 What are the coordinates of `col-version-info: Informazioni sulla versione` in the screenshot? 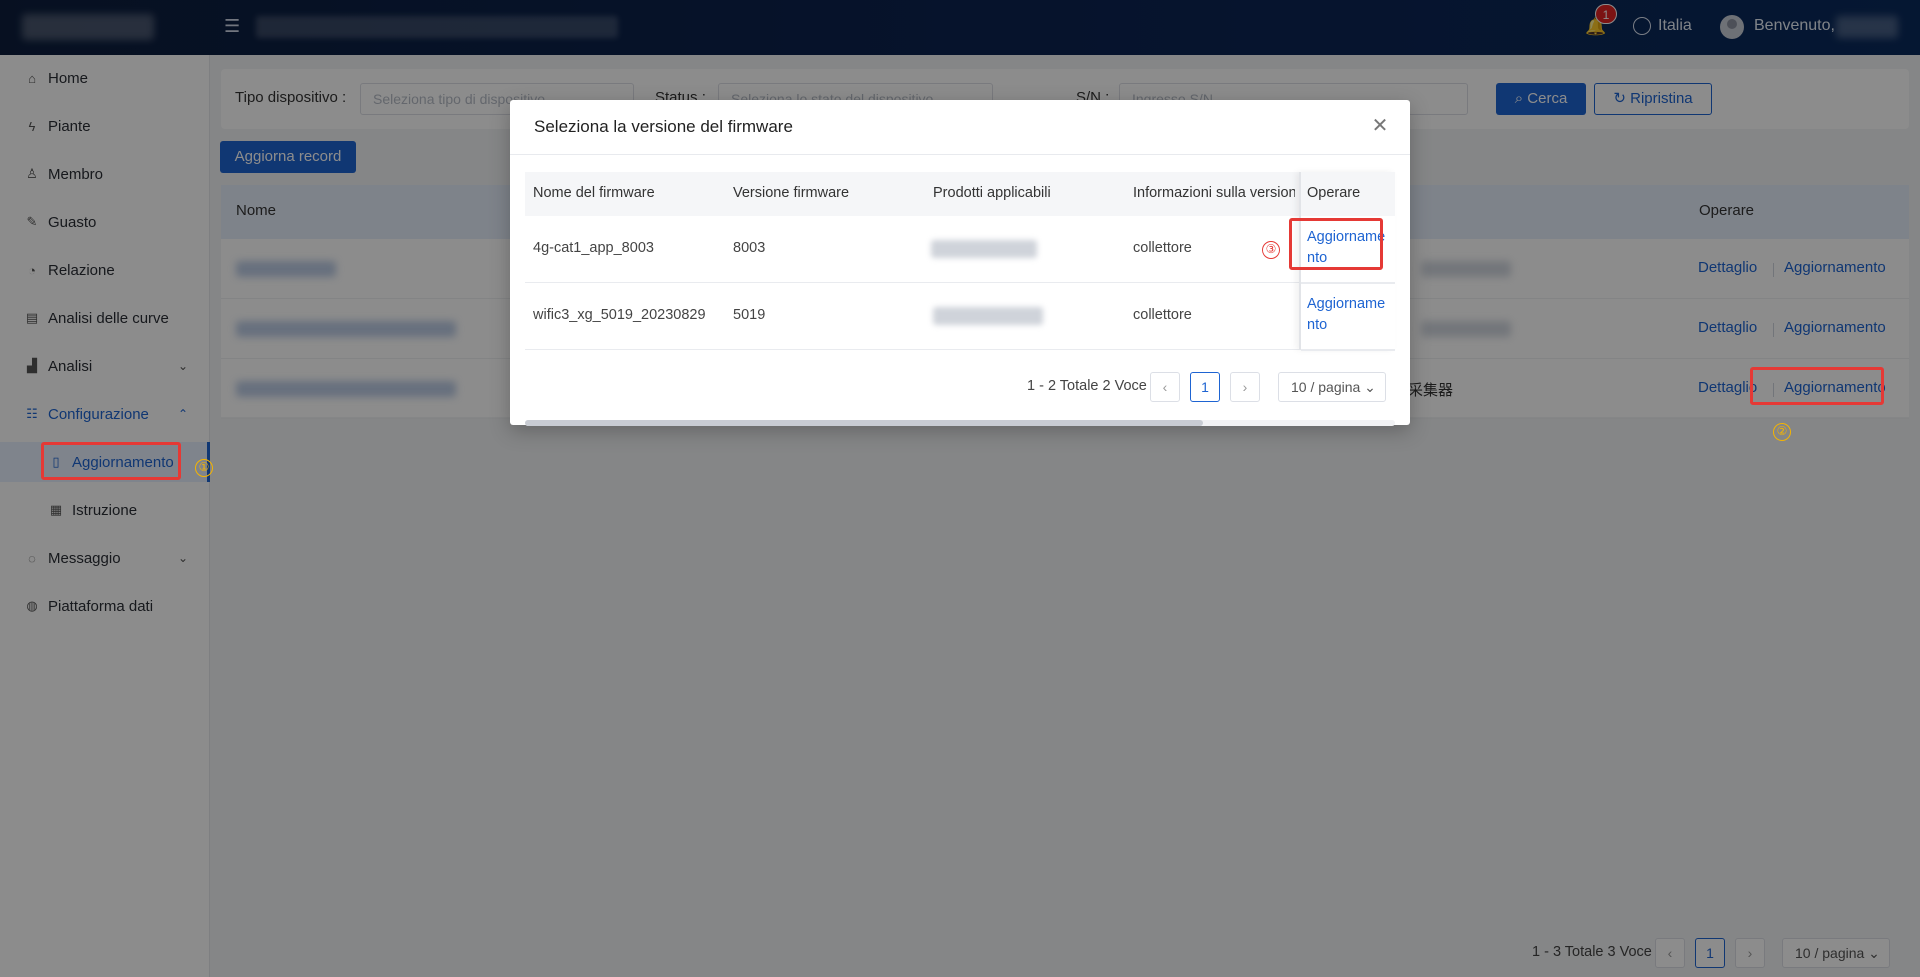 It's located at (1214, 193).